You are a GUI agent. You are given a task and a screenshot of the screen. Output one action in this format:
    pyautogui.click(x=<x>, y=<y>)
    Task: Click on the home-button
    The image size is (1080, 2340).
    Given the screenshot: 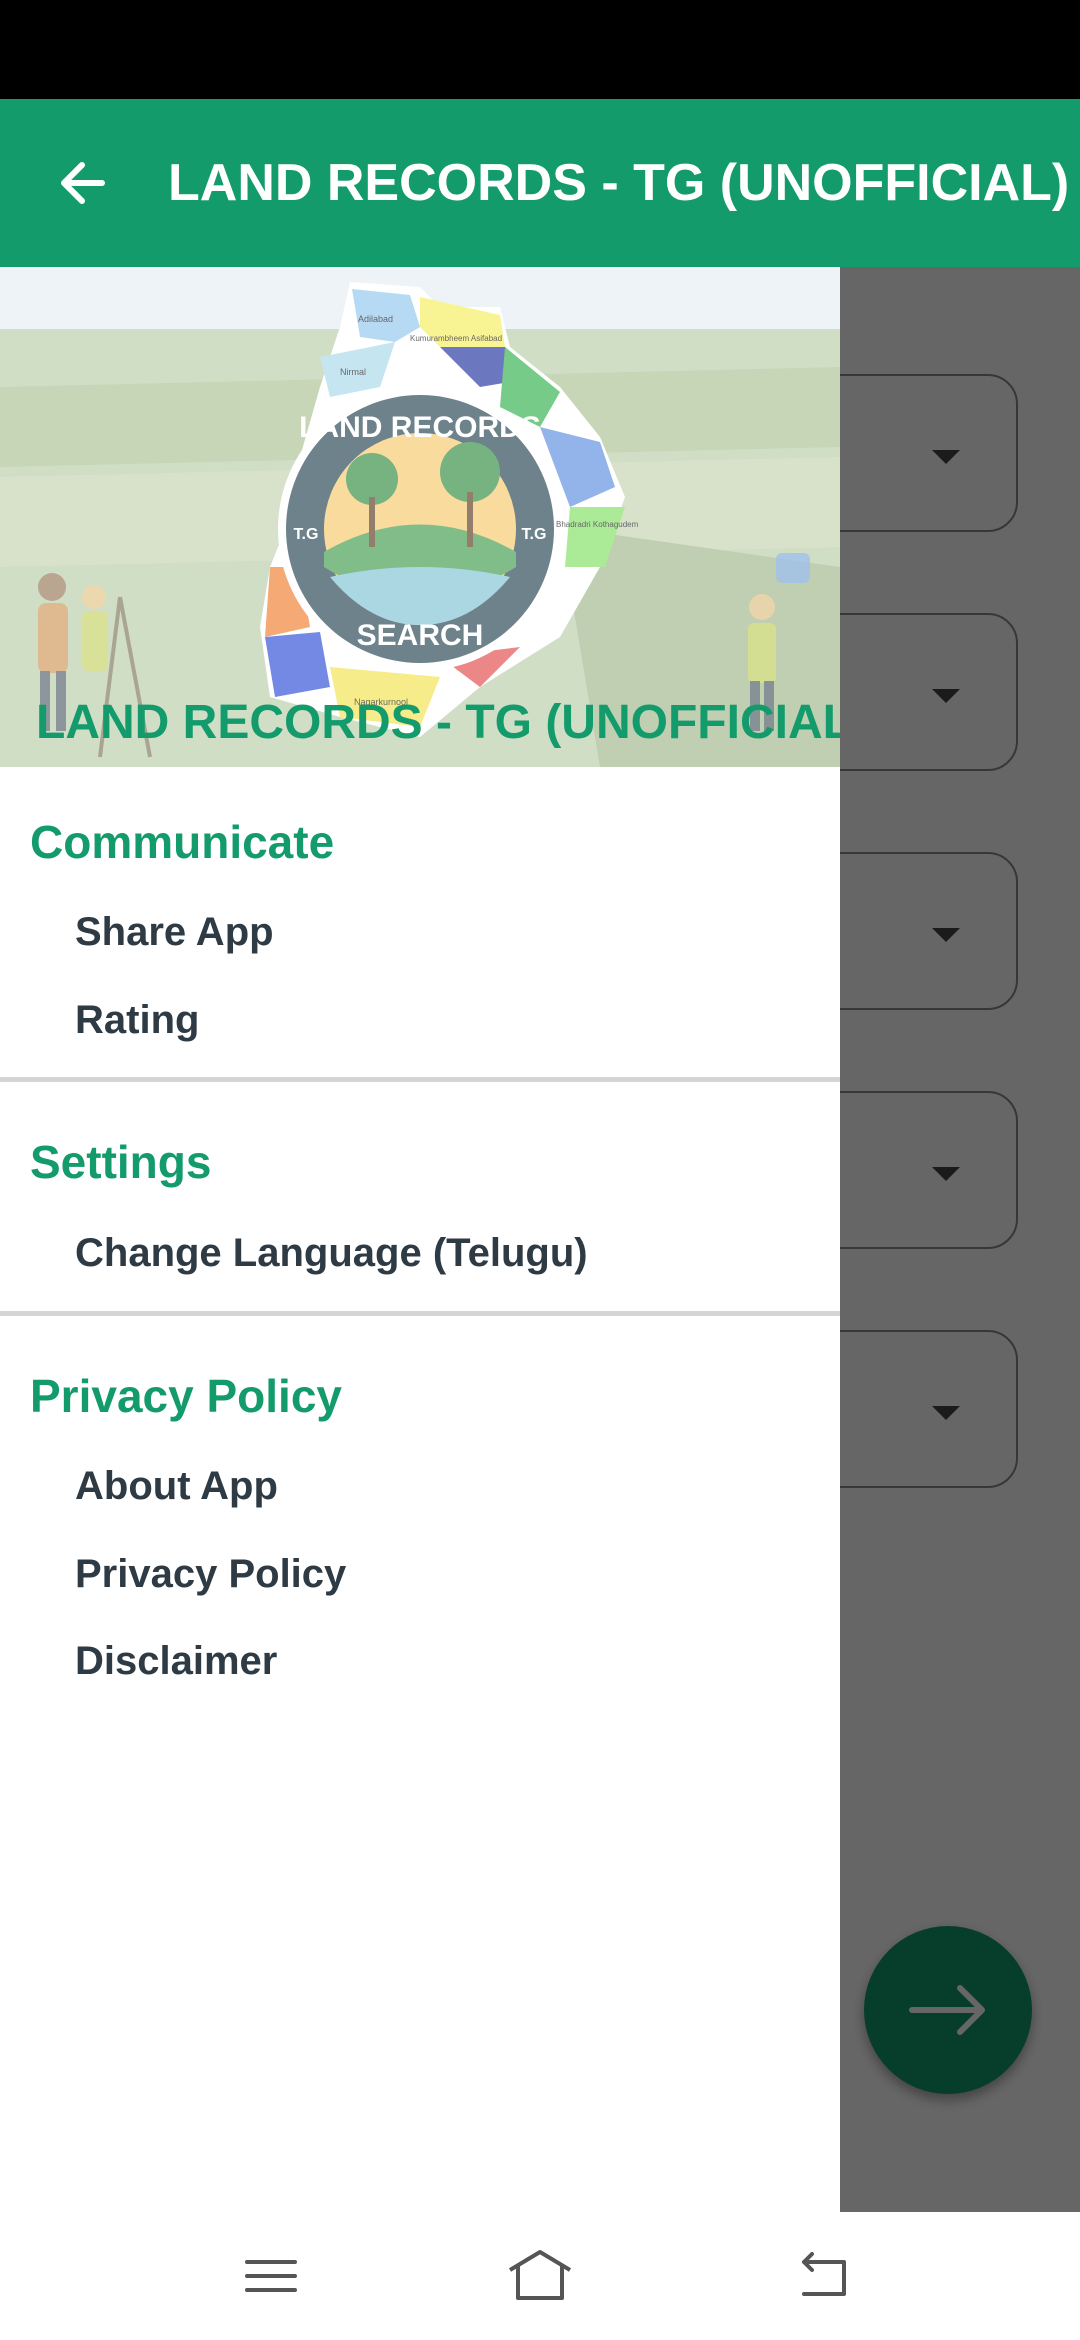 What is the action you would take?
    pyautogui.click(x=540, y=2276)
    